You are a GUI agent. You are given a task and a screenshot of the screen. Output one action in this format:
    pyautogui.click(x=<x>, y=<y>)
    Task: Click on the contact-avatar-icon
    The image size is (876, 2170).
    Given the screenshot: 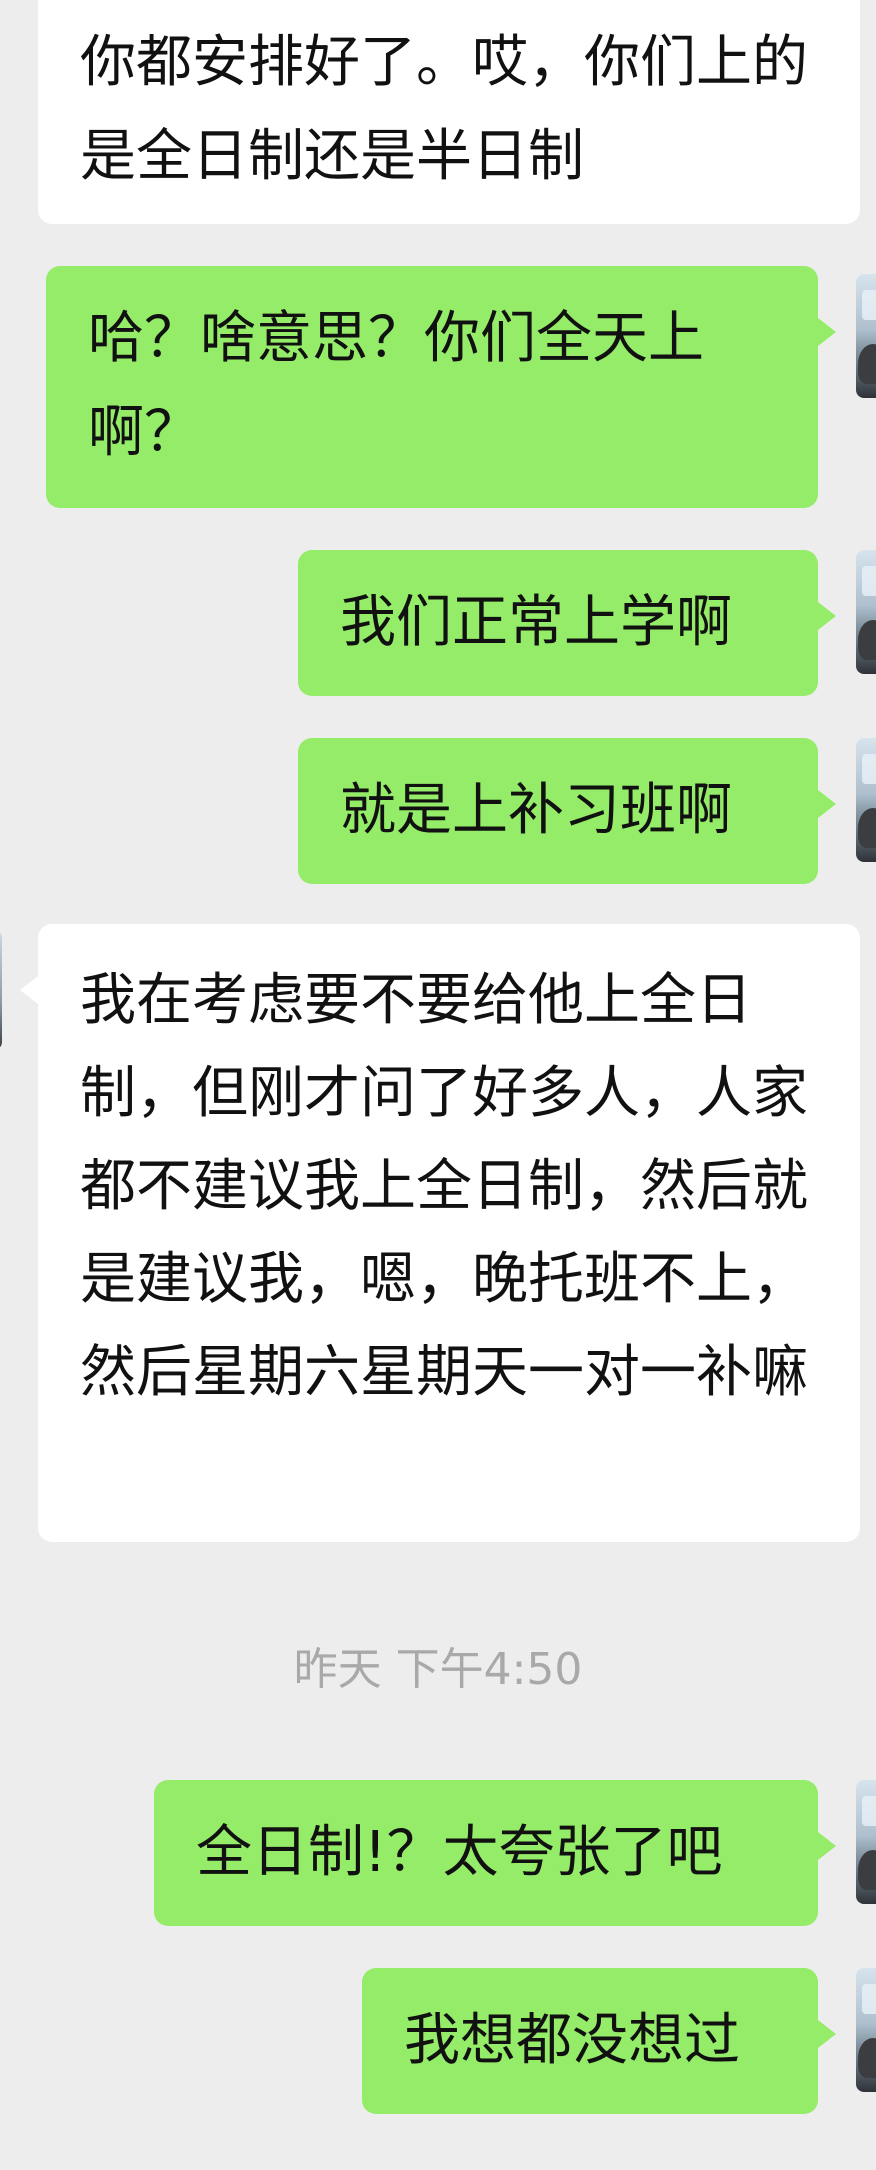 What is the action you would take?
    pyautogui.click(x=1, y=990)
    